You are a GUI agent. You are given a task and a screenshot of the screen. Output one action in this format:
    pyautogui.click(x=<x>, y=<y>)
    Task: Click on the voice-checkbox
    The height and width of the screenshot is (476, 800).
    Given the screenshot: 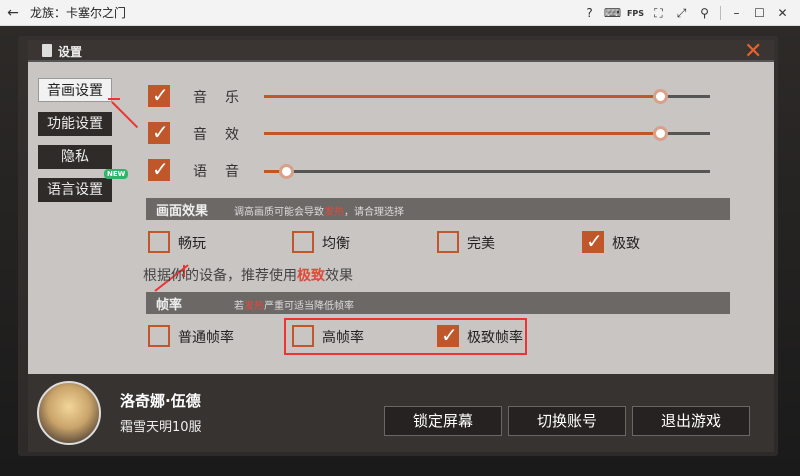 What is the action you would take?
    pyautogui.click(x=159, y=169)
    